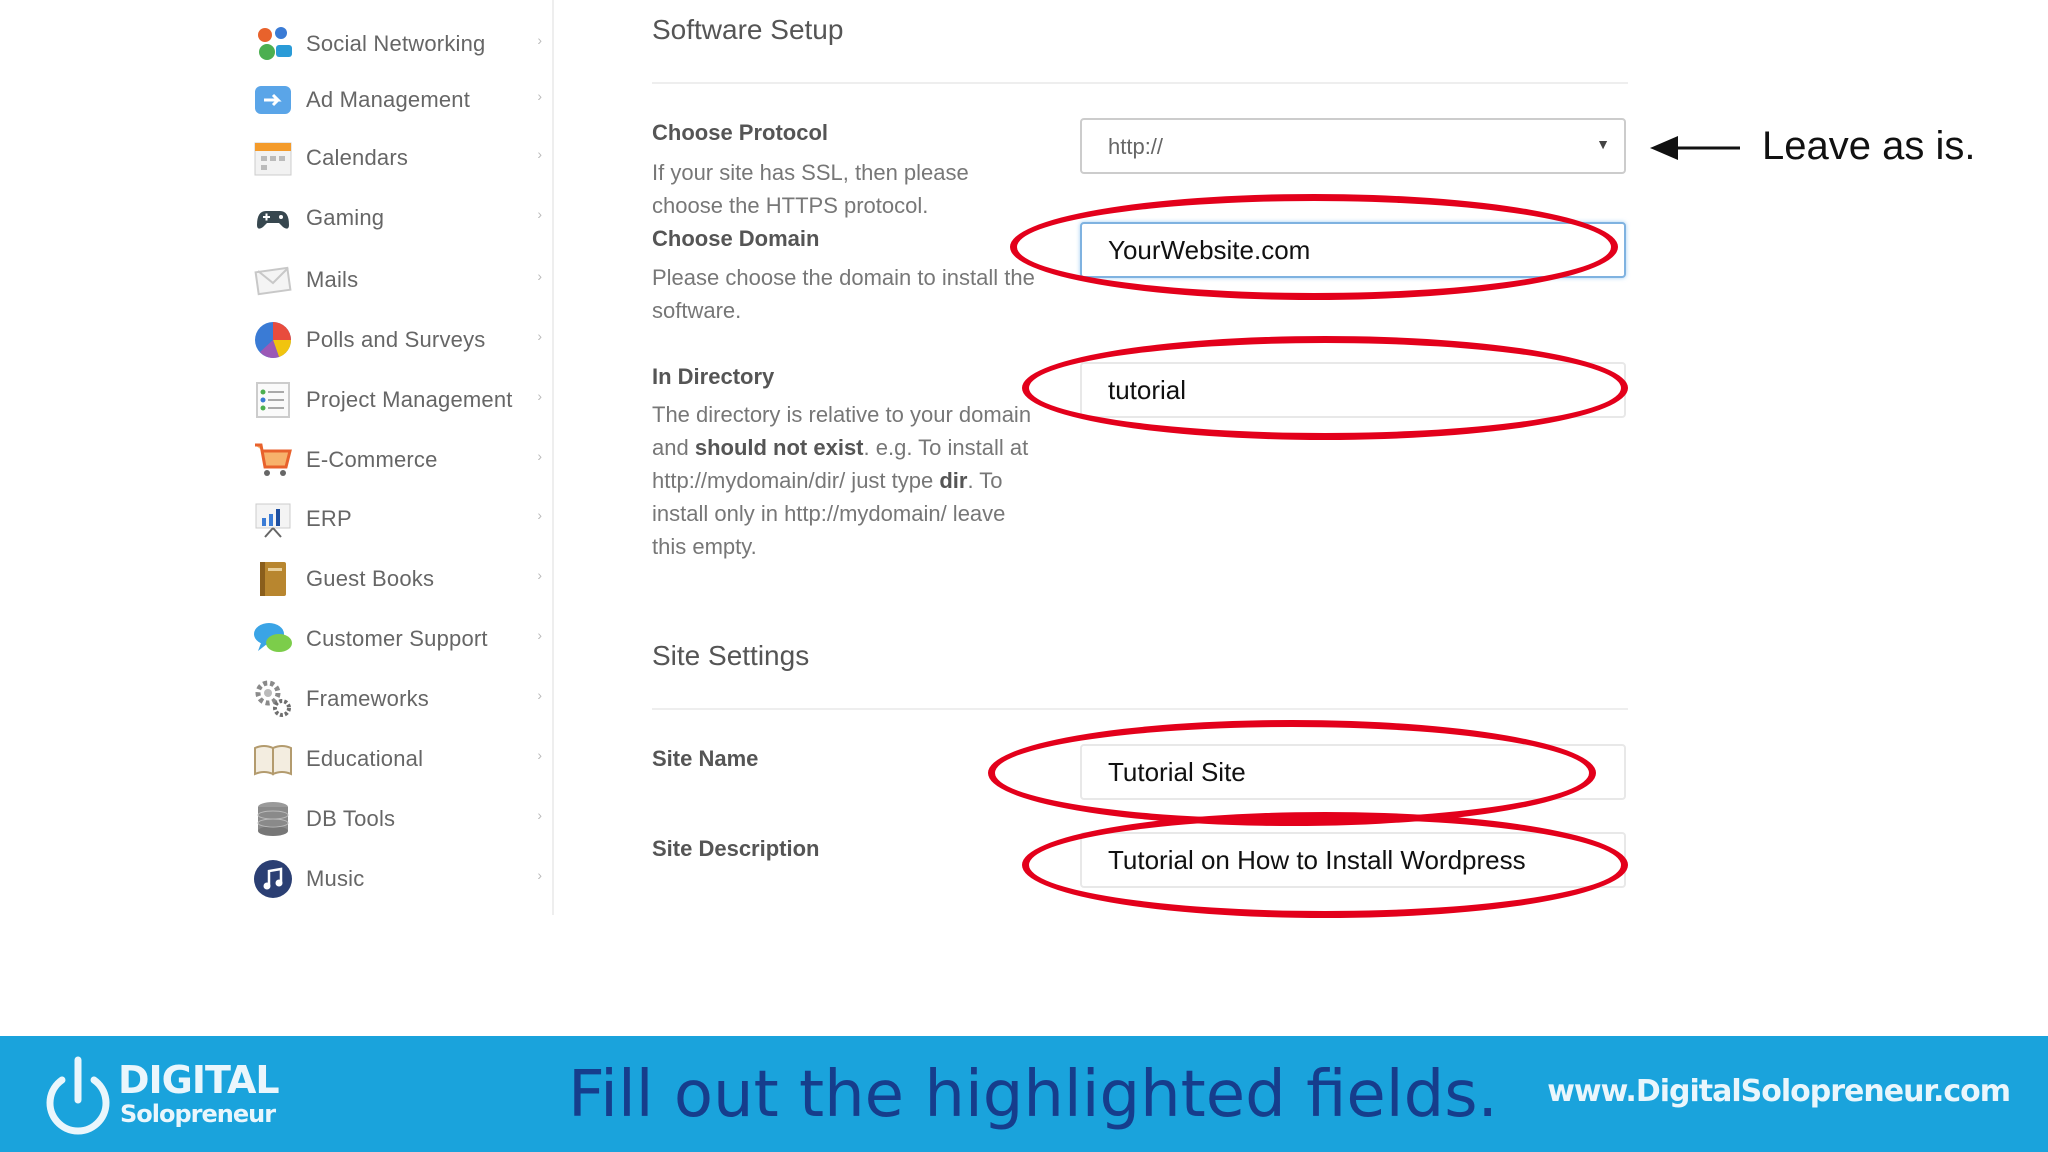 Image resolution: width=2048 pixels, height=1152 pixels. What do you see at coordinates (1136, 146) in the screenshot?
I see `protocol-select-value: http://` at bounding box center [1136, 146].